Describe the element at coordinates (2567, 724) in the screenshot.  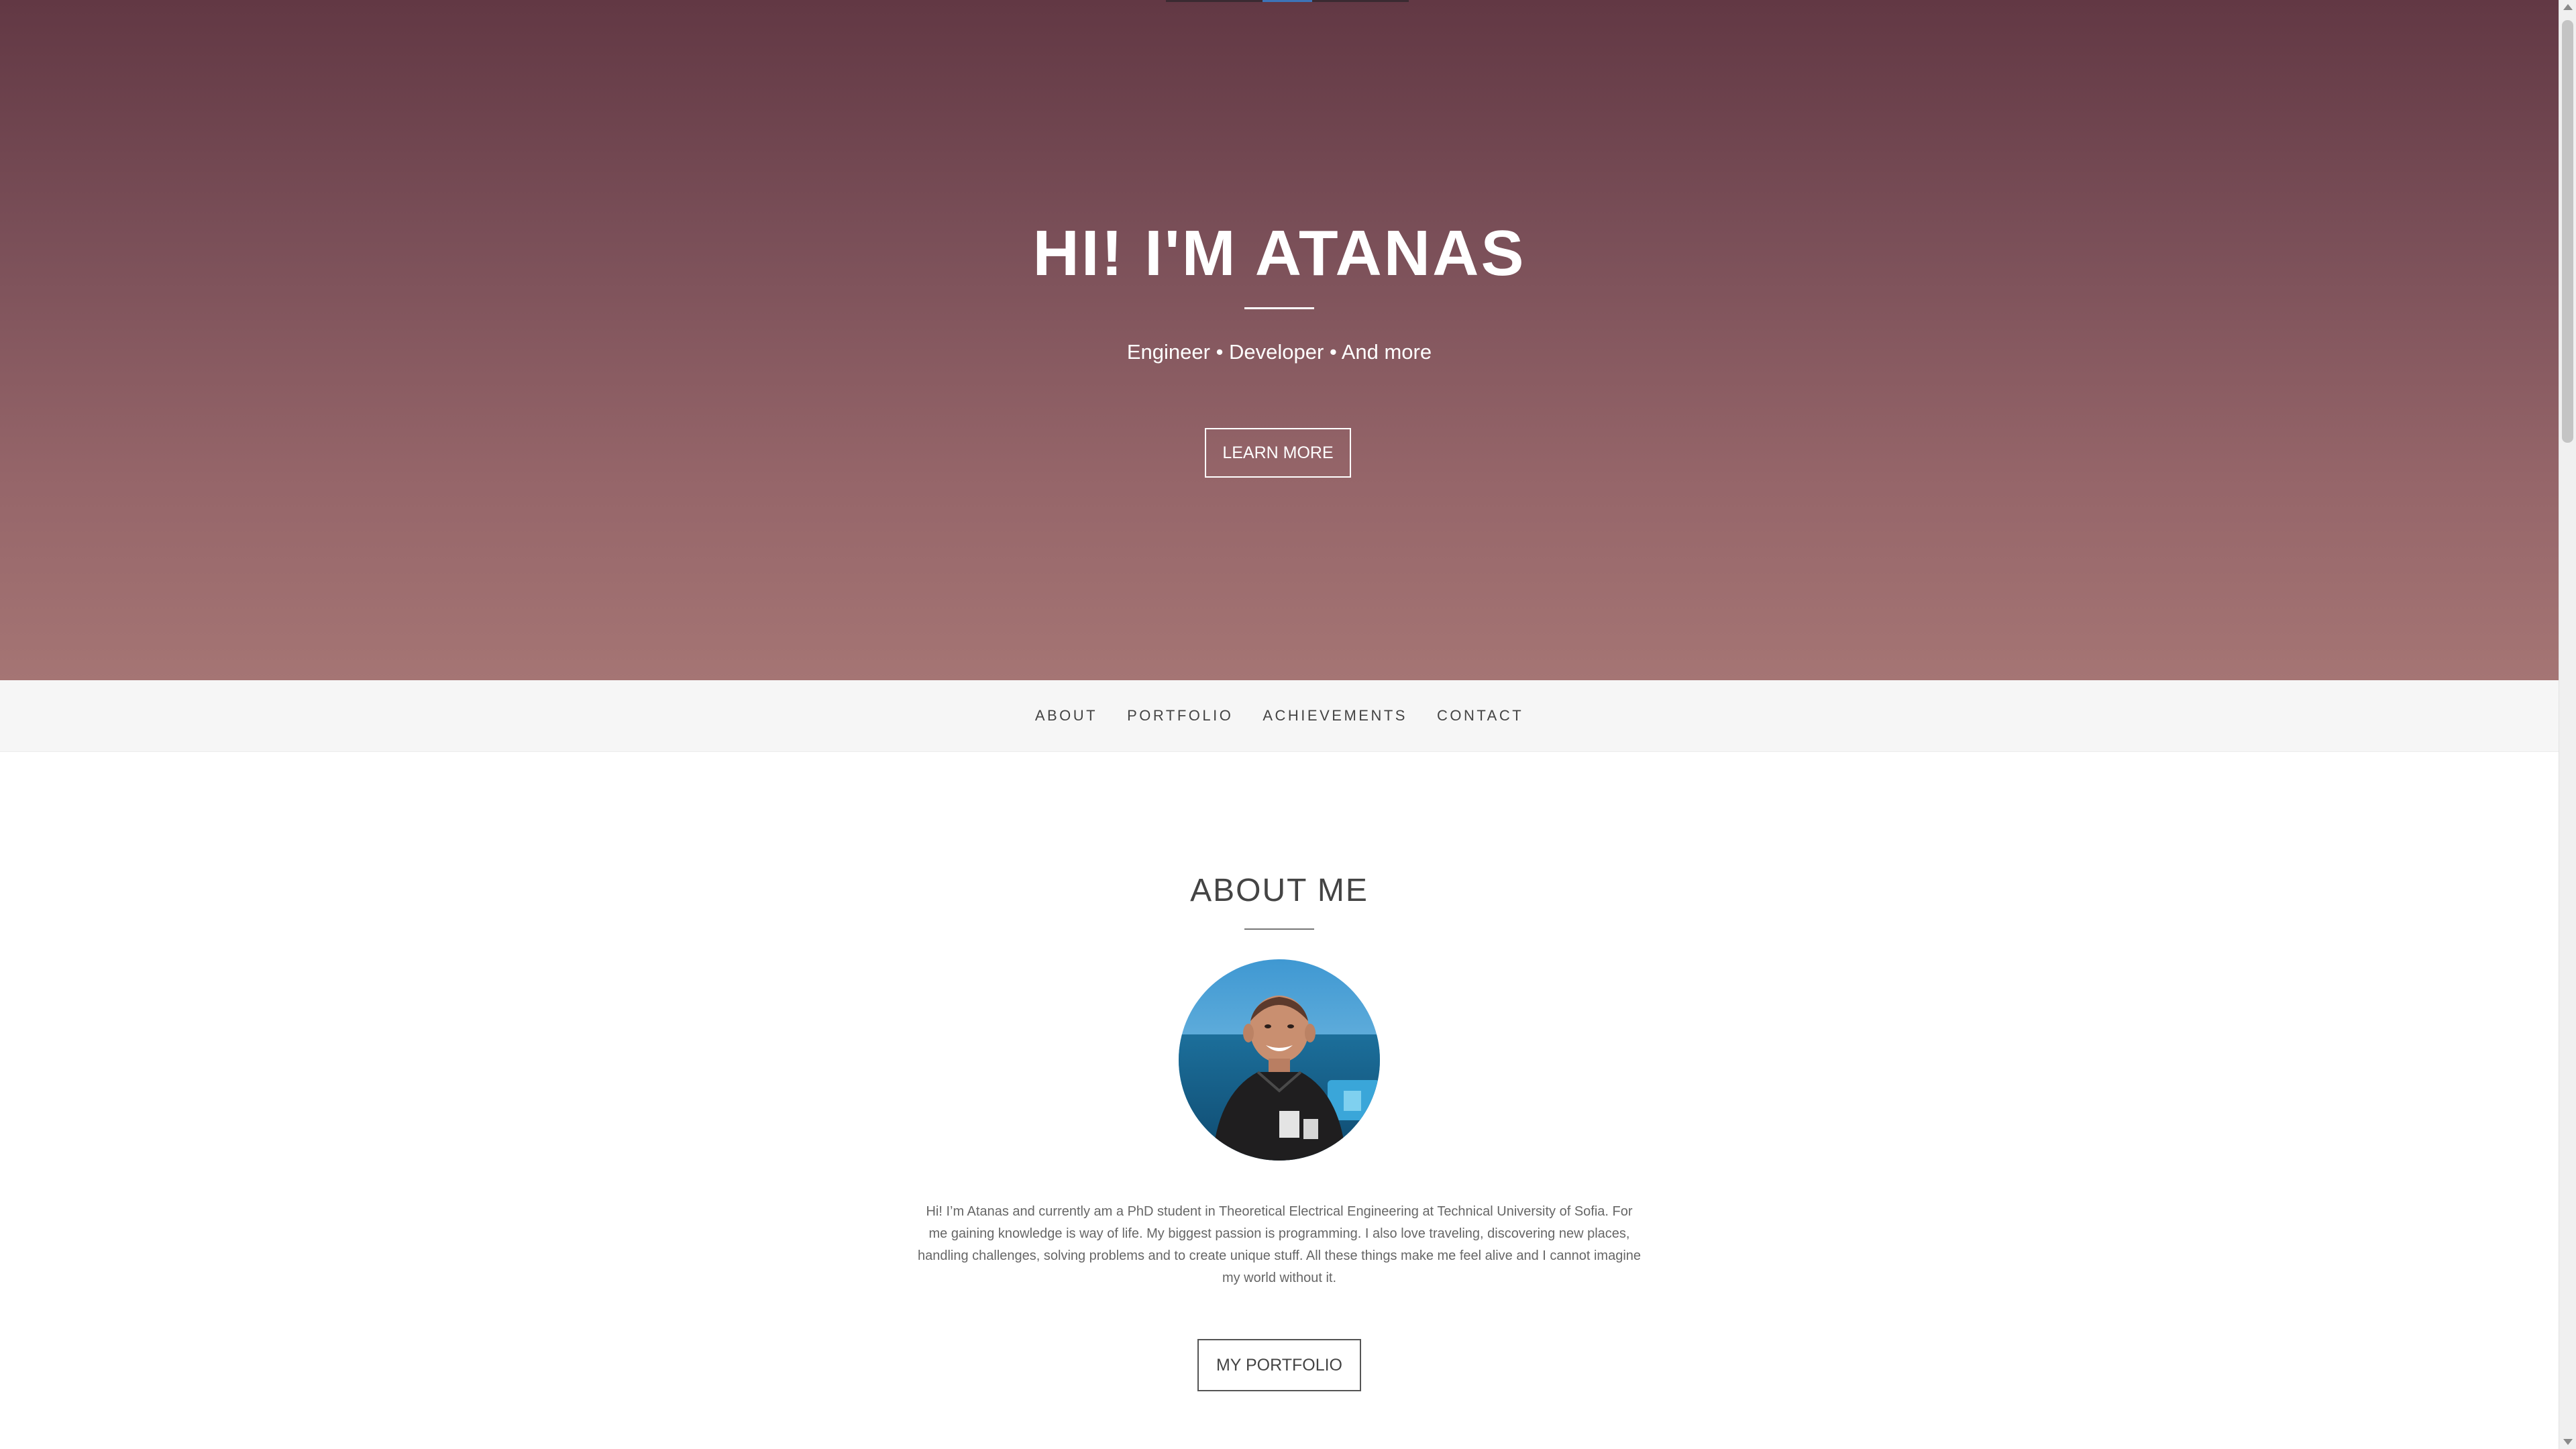
I see `page-scrollbar` at that location.